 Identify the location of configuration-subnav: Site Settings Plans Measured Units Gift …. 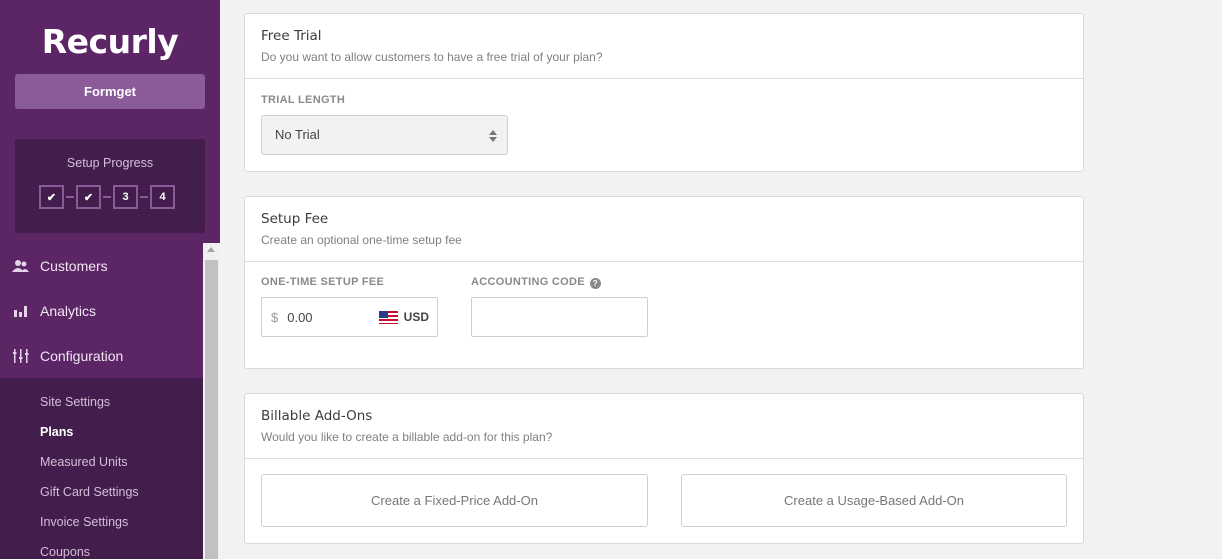
(102, 468).